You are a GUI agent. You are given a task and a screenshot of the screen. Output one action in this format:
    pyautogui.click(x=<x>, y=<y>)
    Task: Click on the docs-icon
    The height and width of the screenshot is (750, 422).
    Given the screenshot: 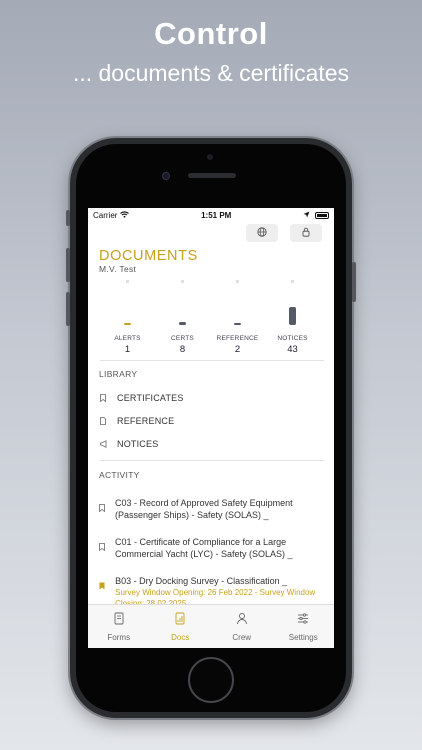 What is the action you would take?
    pyautogui.click(x=180, y=621)
    